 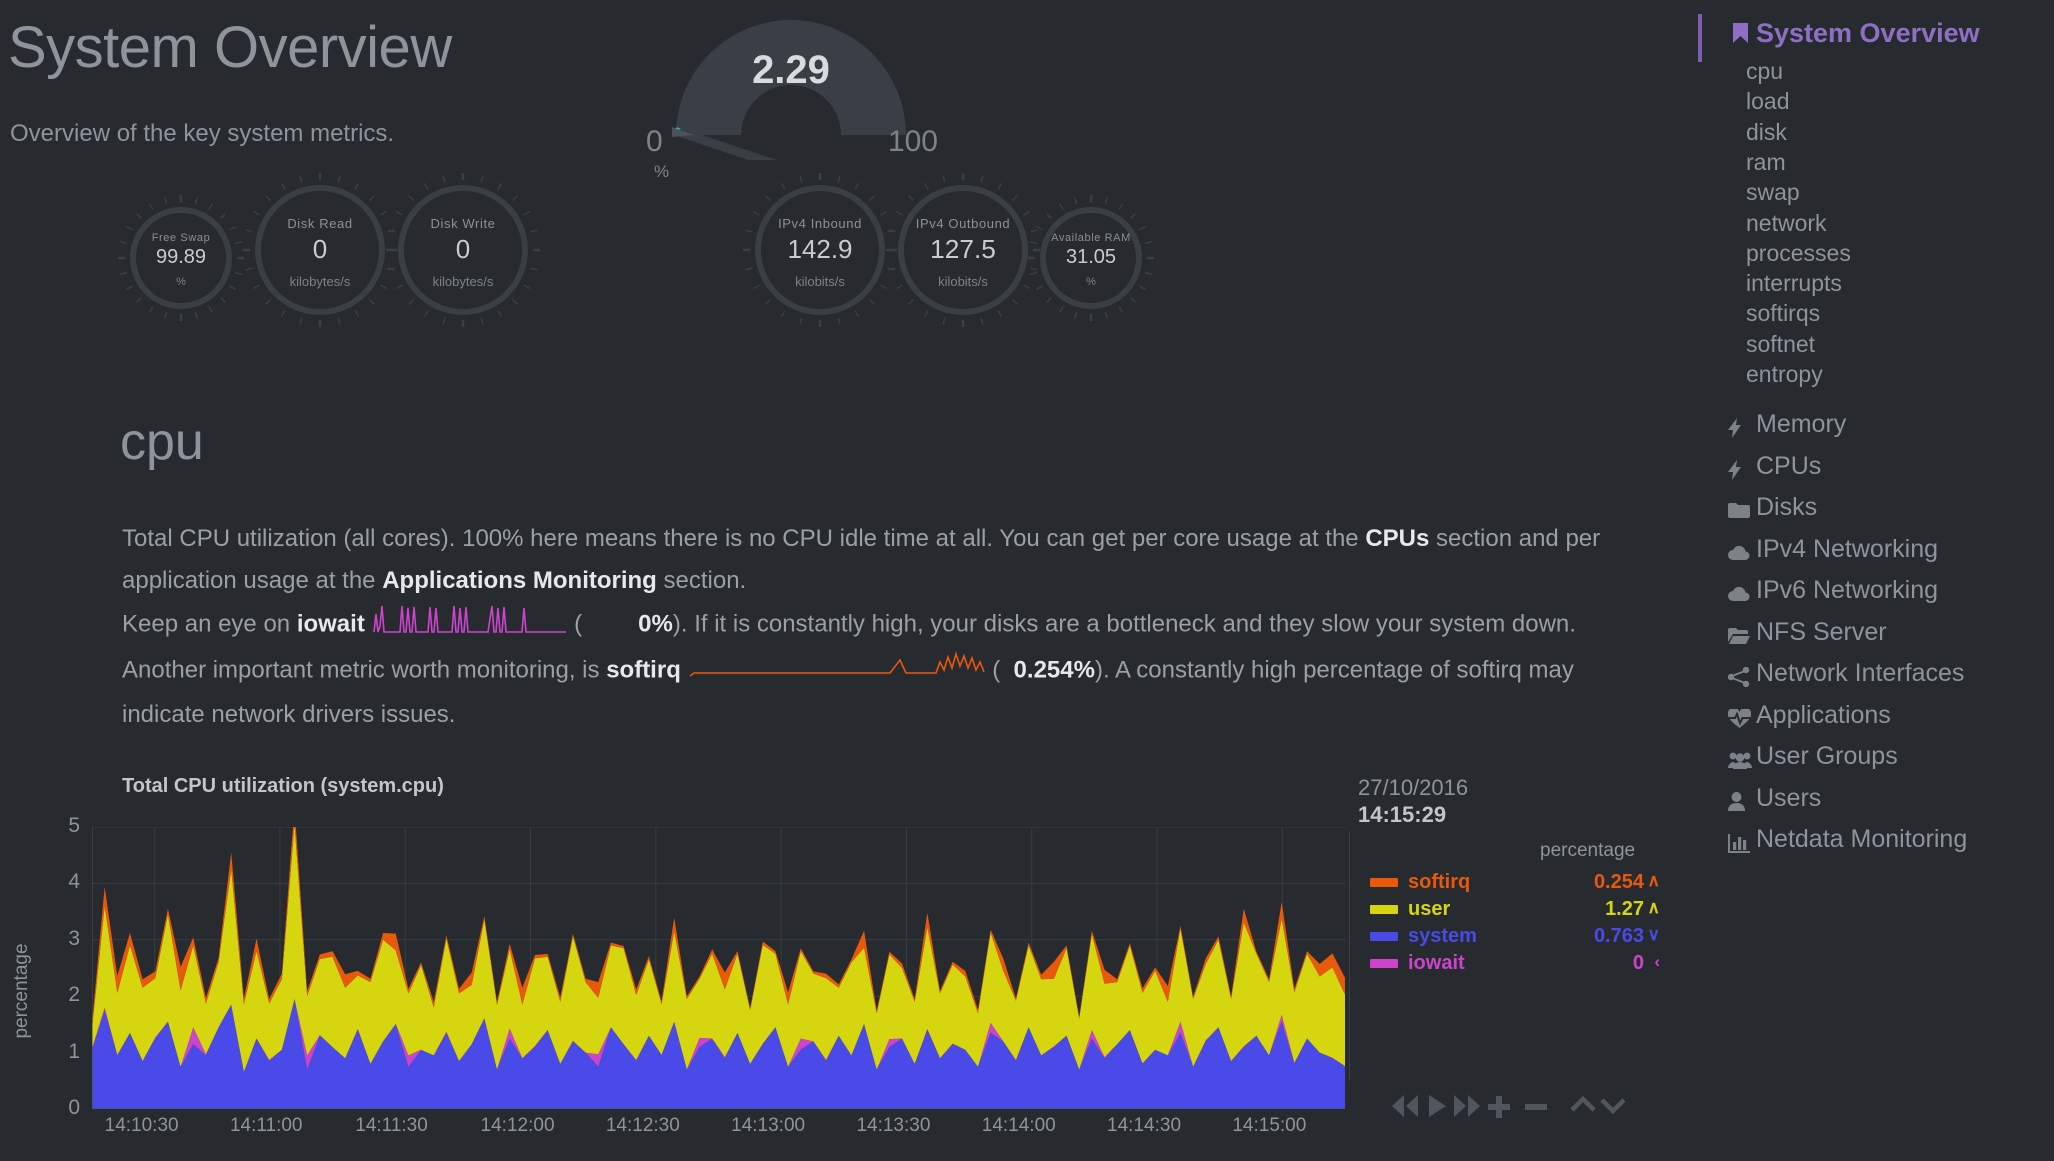 I want to click on gauge-value: 31.05, so click(x=1091, y=256).